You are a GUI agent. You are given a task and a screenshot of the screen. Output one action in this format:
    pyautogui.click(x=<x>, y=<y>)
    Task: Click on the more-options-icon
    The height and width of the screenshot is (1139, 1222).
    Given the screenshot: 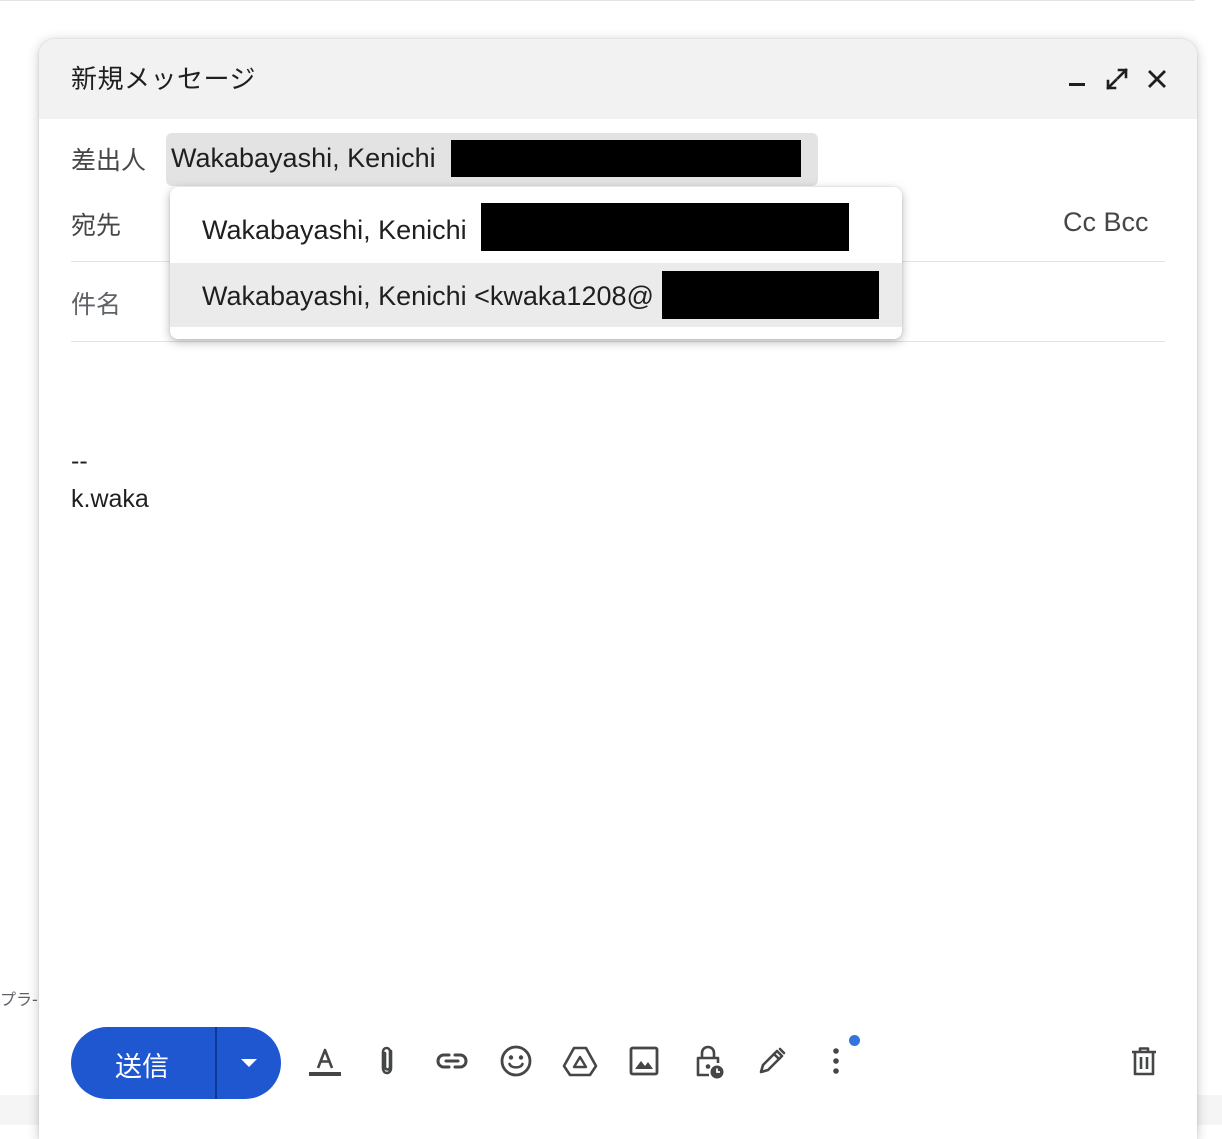 What is the action you would take?
    pyautogui.click(x=836, y=1061)
    